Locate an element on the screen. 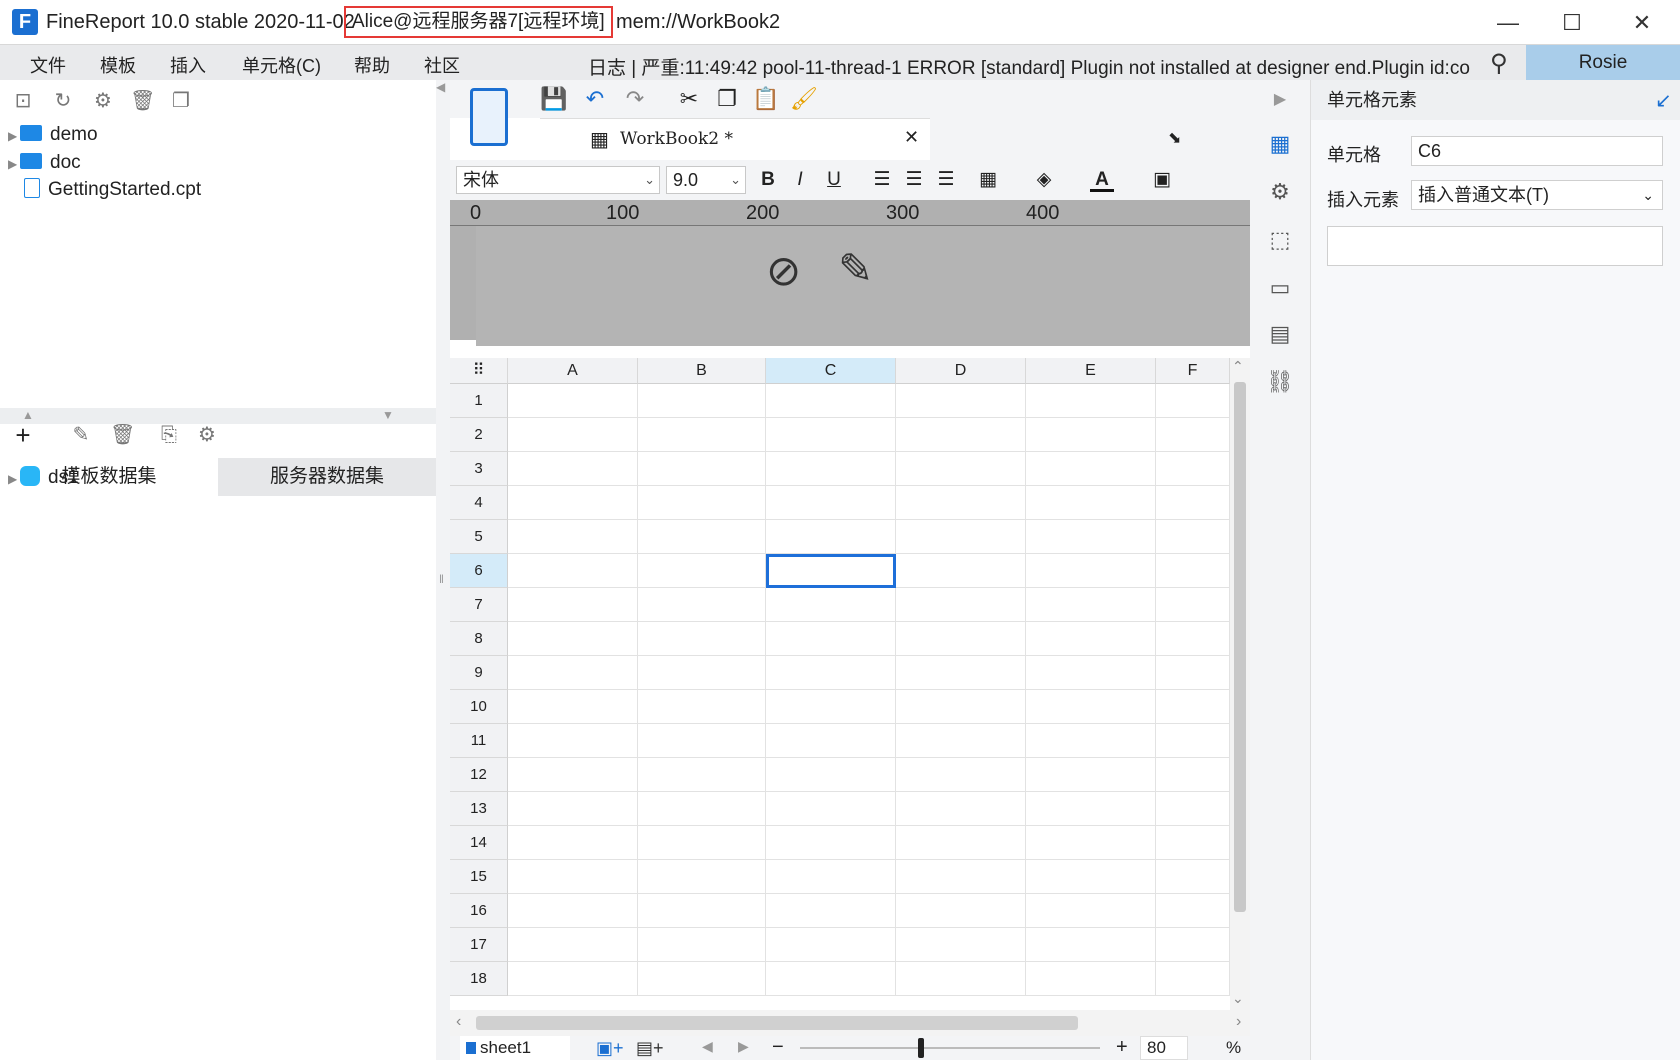 The height and width of the screenshot is (1060, 1680). cell-e7 is located at coordinates (1091, 605).